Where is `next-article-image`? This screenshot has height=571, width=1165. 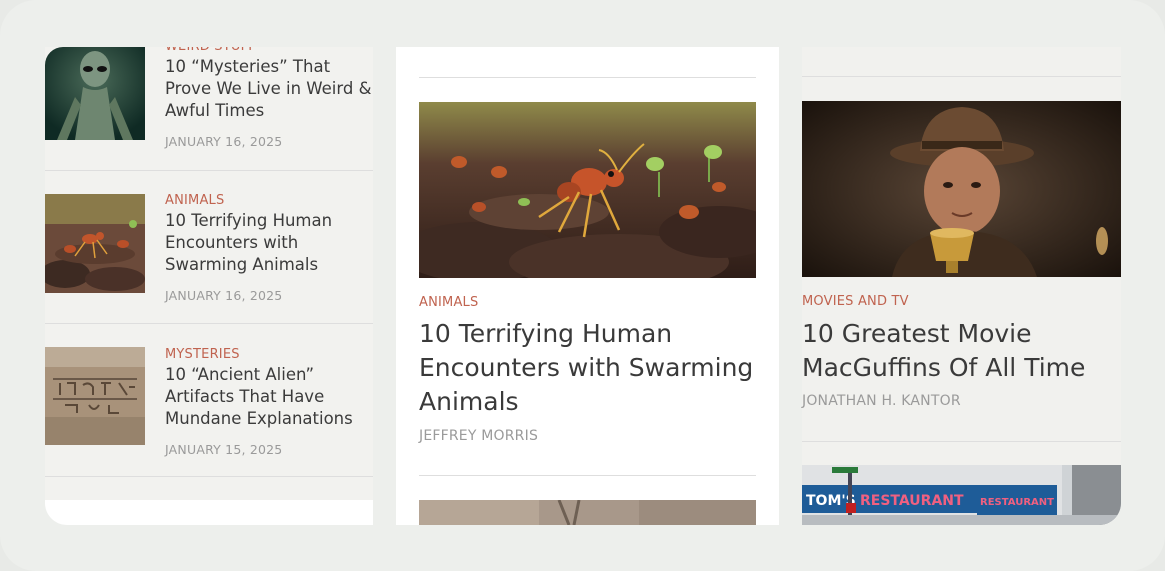 next-article-image is located at coordinates (587, 512).